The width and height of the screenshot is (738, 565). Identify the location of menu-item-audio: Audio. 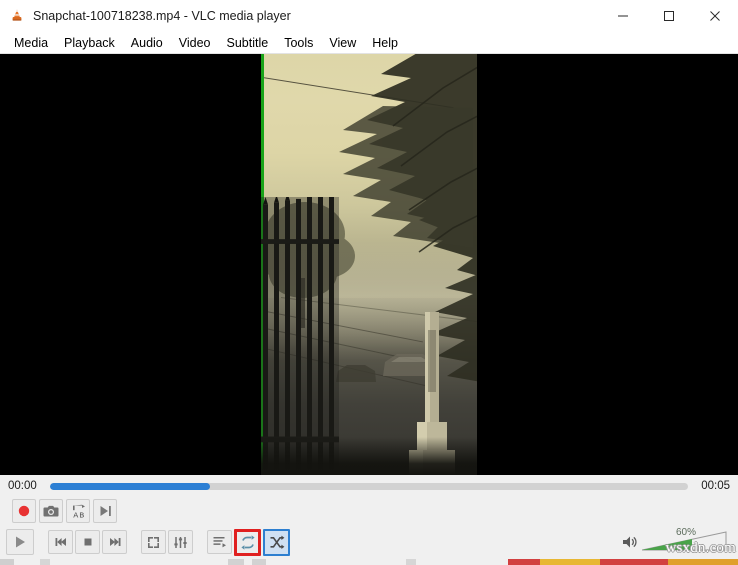
(147, 43).